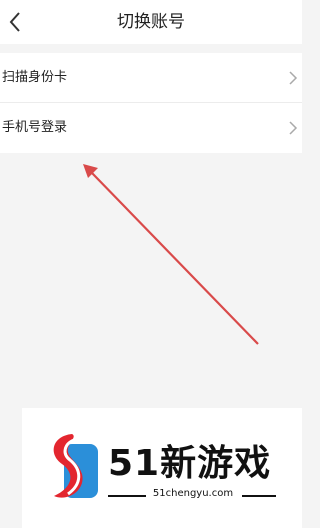 Image resolution: width=320 pixels, height=528 pixels. What do you see at coordinates (151, 128) in the screenshot?
I see `menu-item-phone-login: 手机号登录` at bounding box center [151, 128].